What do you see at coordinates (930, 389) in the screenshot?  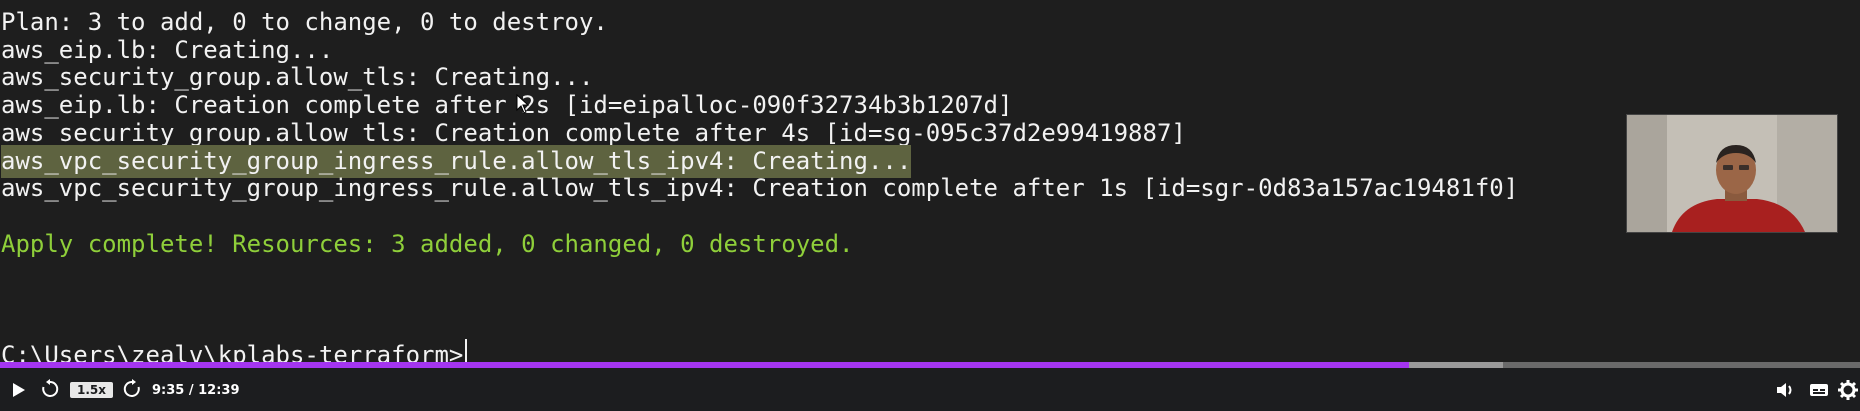 I see `video-control-bar: 1.5x 9:35 / 12:39` at bounding box center [930, 389].